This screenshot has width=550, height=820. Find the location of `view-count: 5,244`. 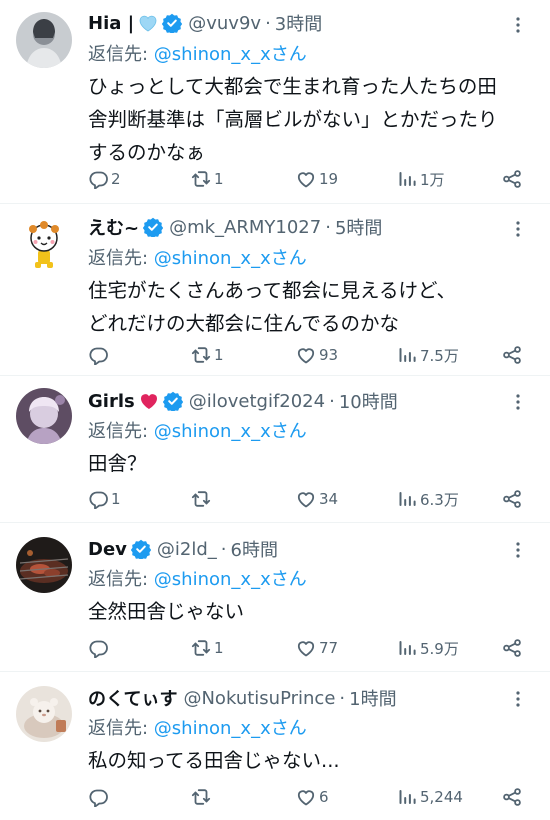

view-count: 5,244 is located at coordinates (441, 797).